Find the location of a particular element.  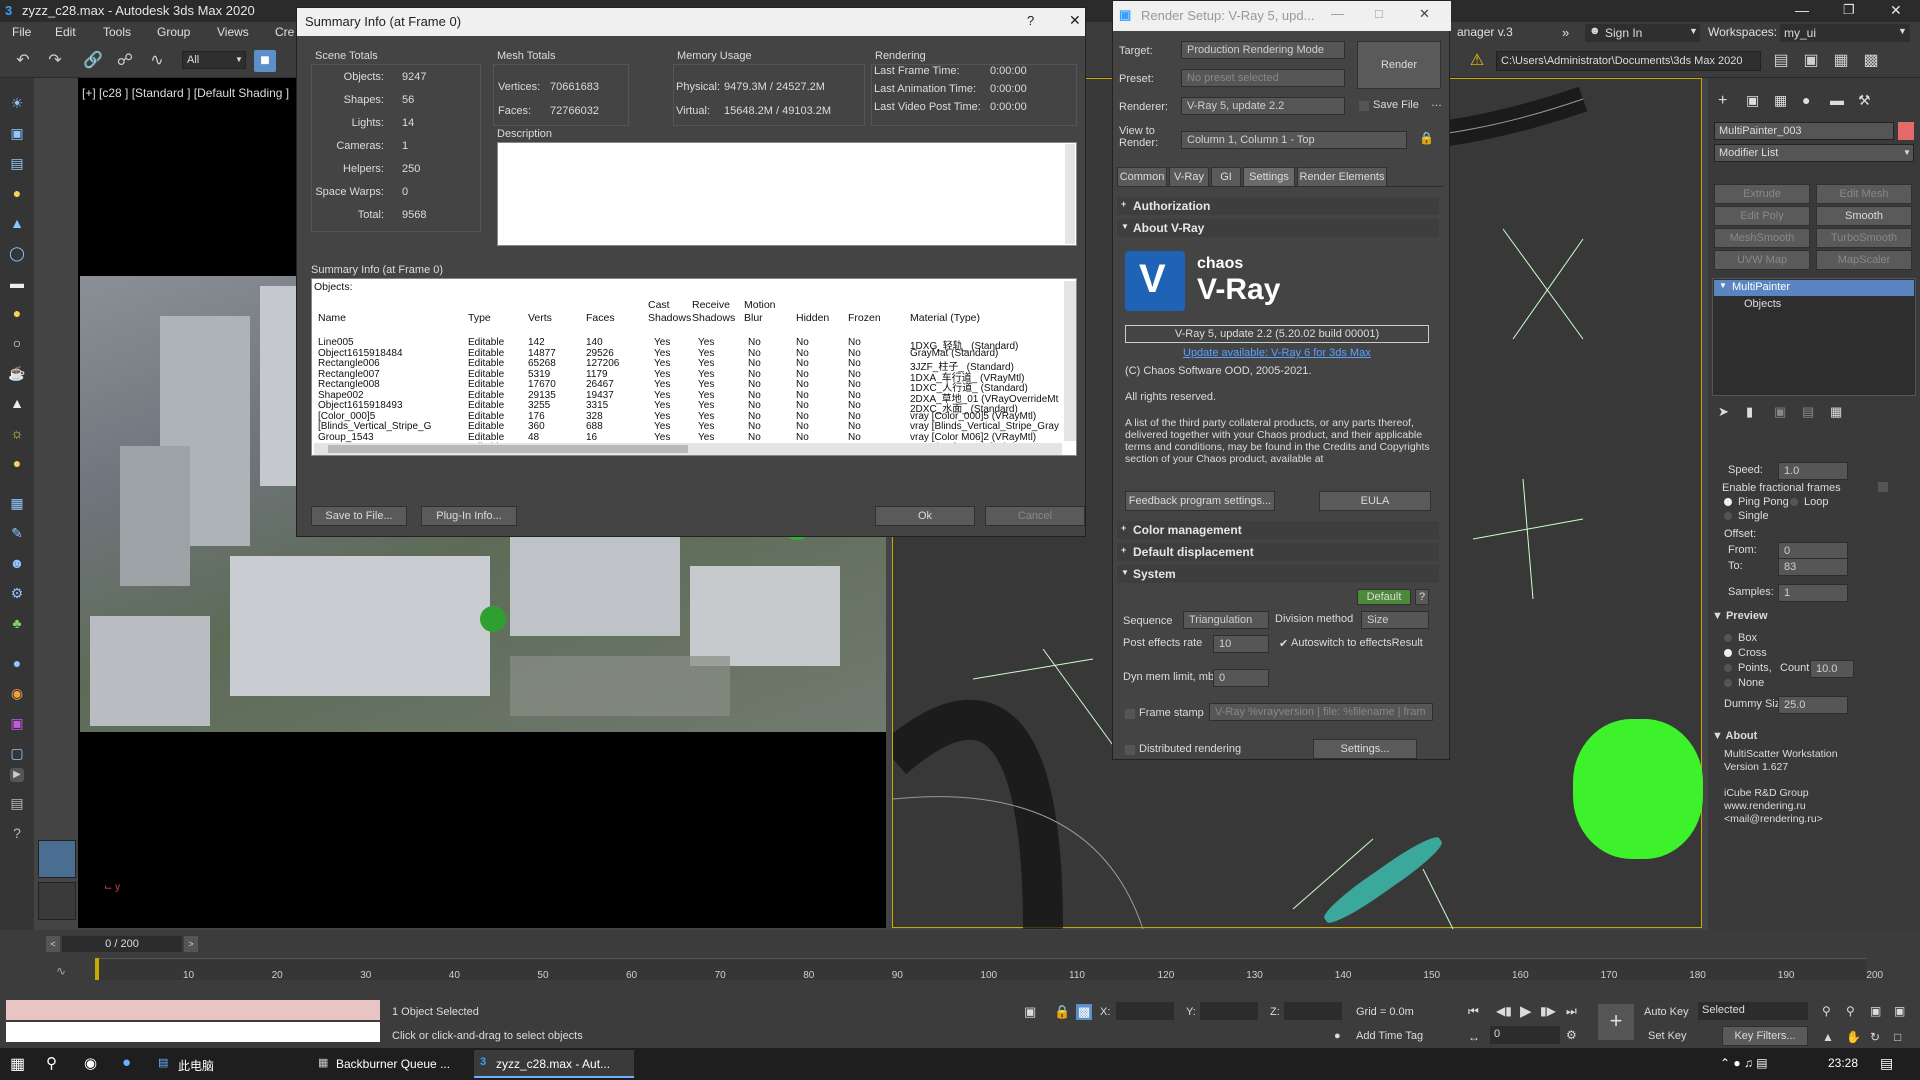

menu-tools: Tools is located at coordinates (117, 32).